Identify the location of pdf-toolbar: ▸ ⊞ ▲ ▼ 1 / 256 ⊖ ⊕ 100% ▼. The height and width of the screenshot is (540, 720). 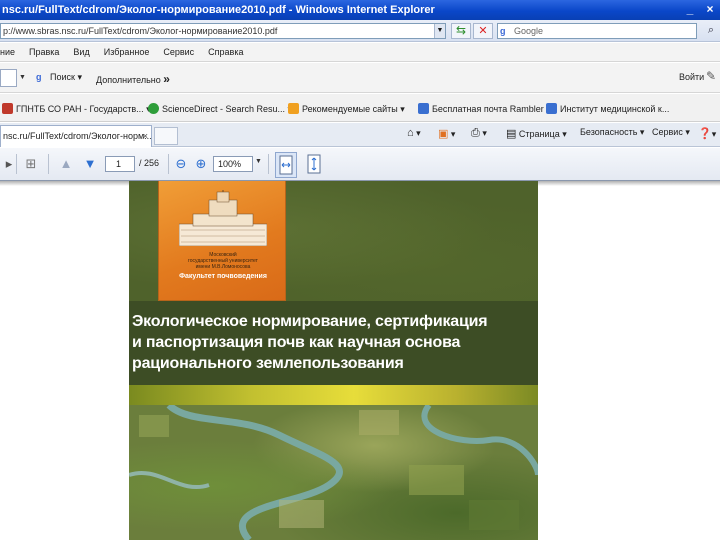
(360, 164).